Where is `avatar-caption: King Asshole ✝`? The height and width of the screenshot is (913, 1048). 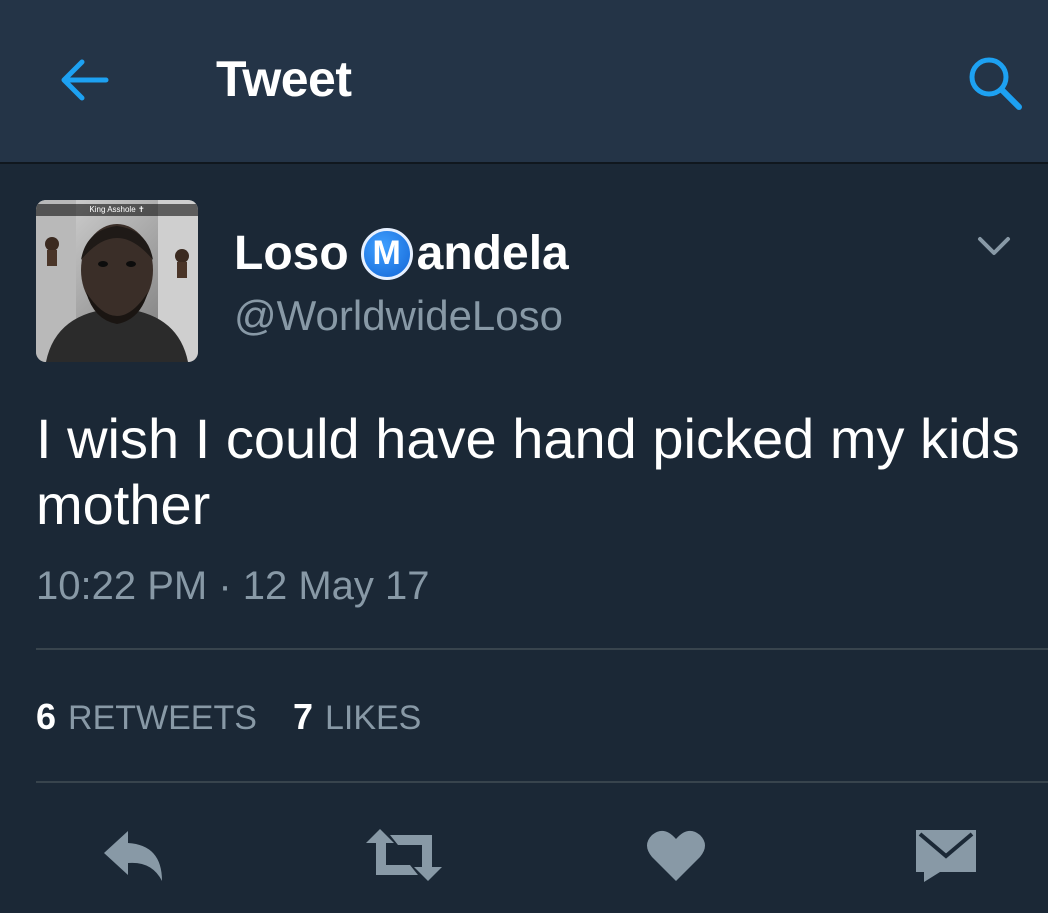
avatar-caption: King Asshole ✝ is located at coordinates (117, 210).